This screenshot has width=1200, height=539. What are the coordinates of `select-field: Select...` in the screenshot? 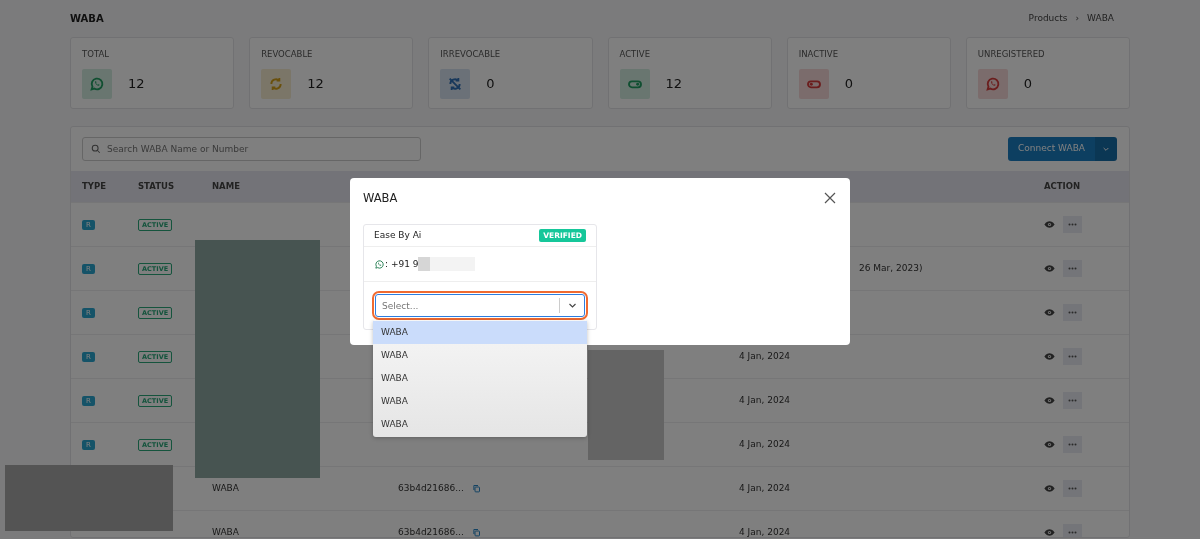 It's located at (480, 306).